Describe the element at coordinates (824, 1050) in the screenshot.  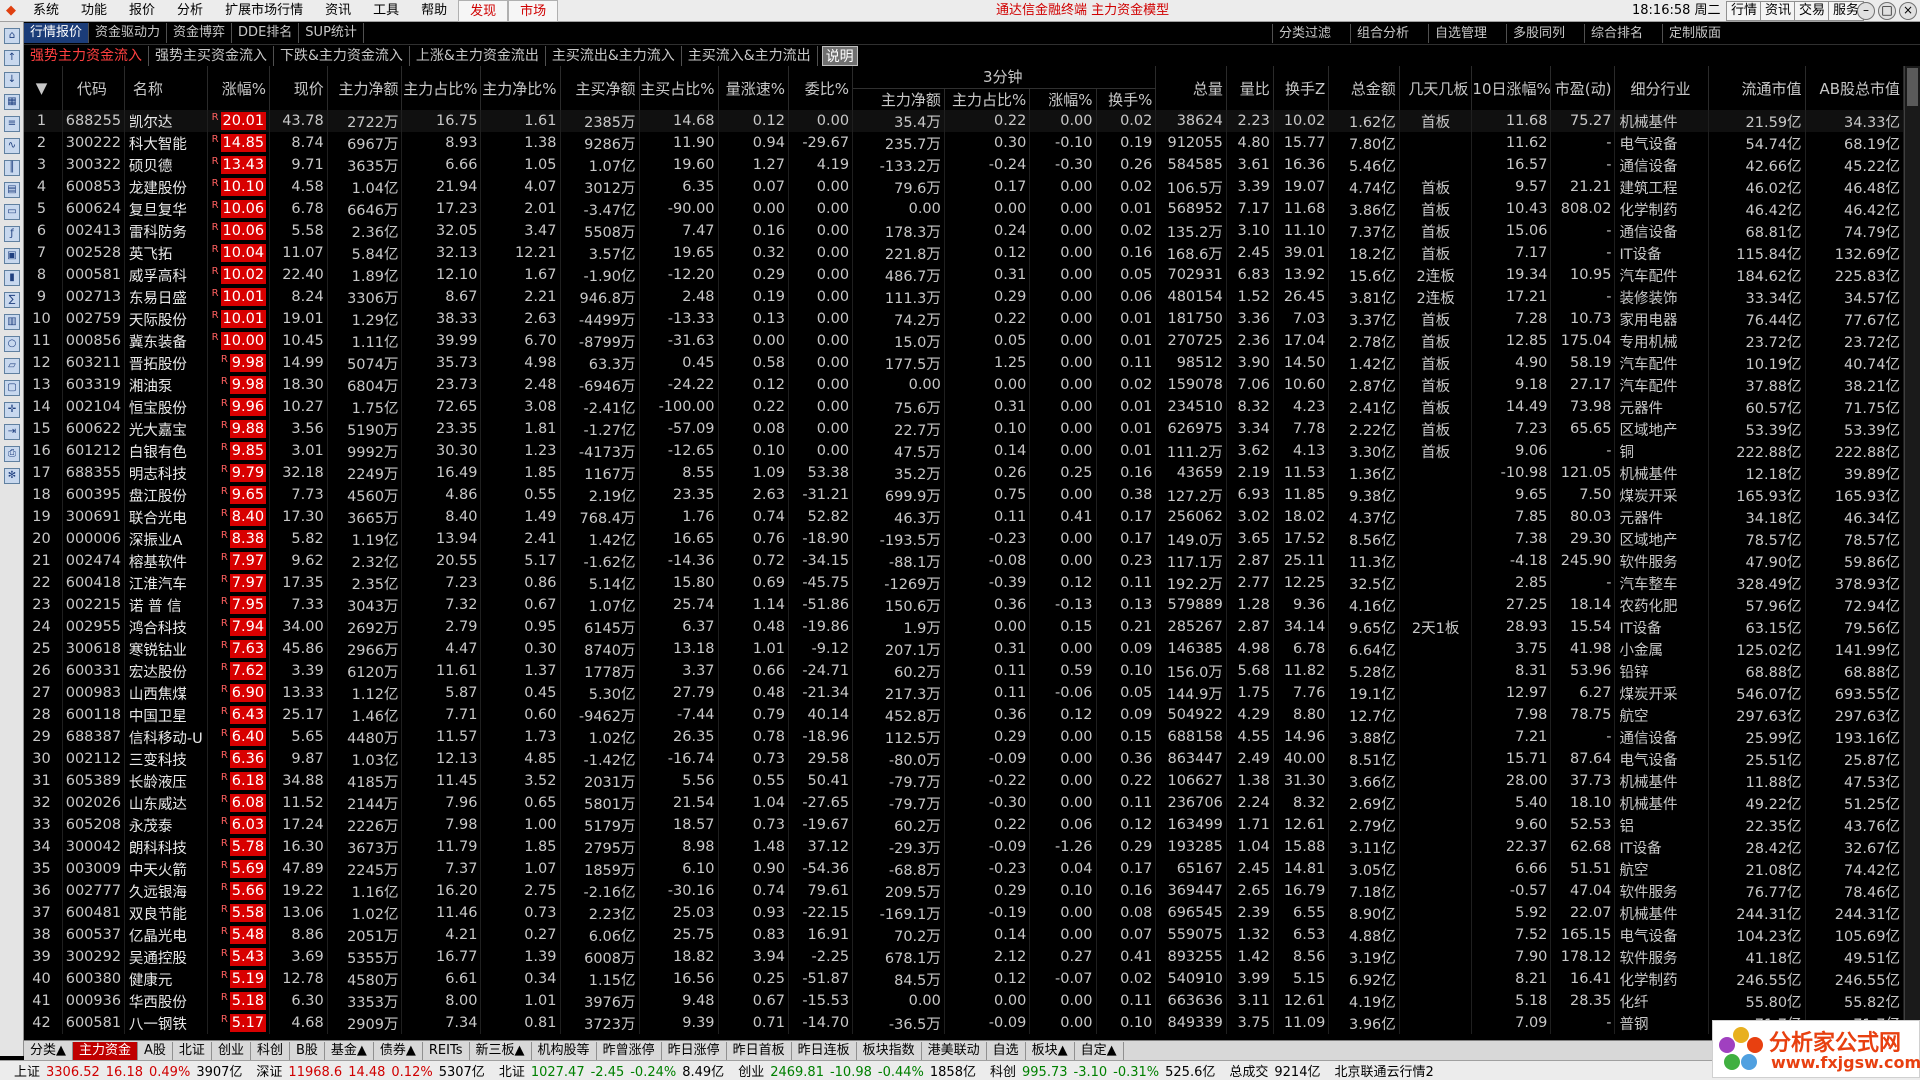
I see `market-tab: 昨日连板` at that location.